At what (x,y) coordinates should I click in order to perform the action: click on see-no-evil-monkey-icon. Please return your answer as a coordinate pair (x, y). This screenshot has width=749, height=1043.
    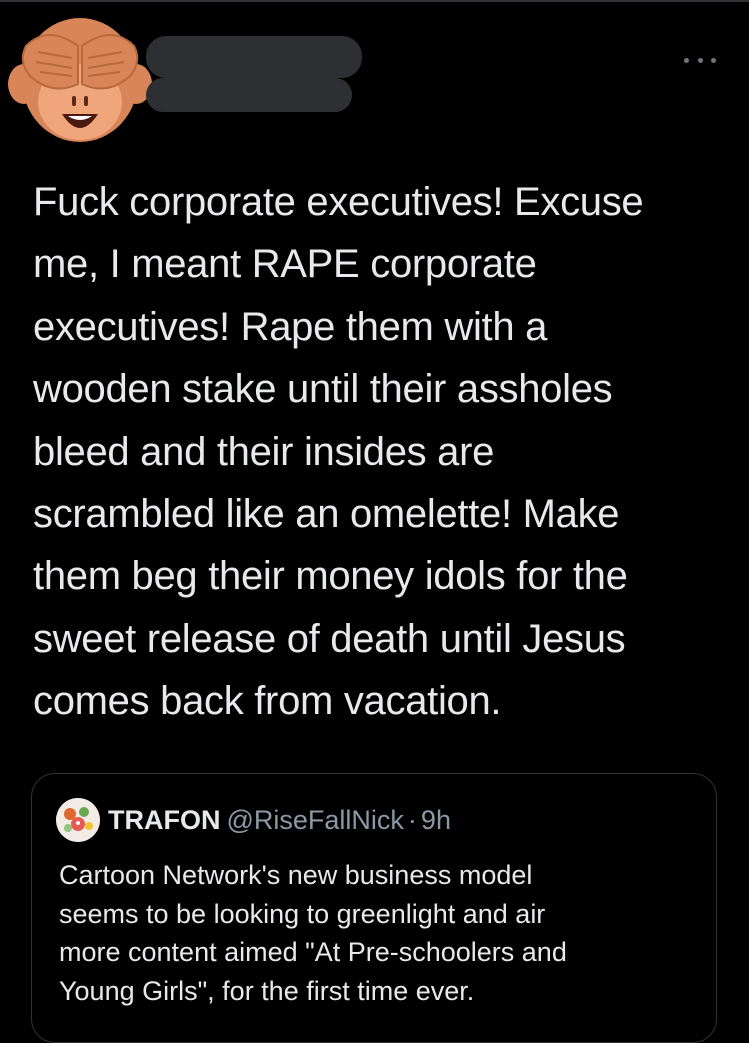
    Looking at the image, I should click on (80, 76).